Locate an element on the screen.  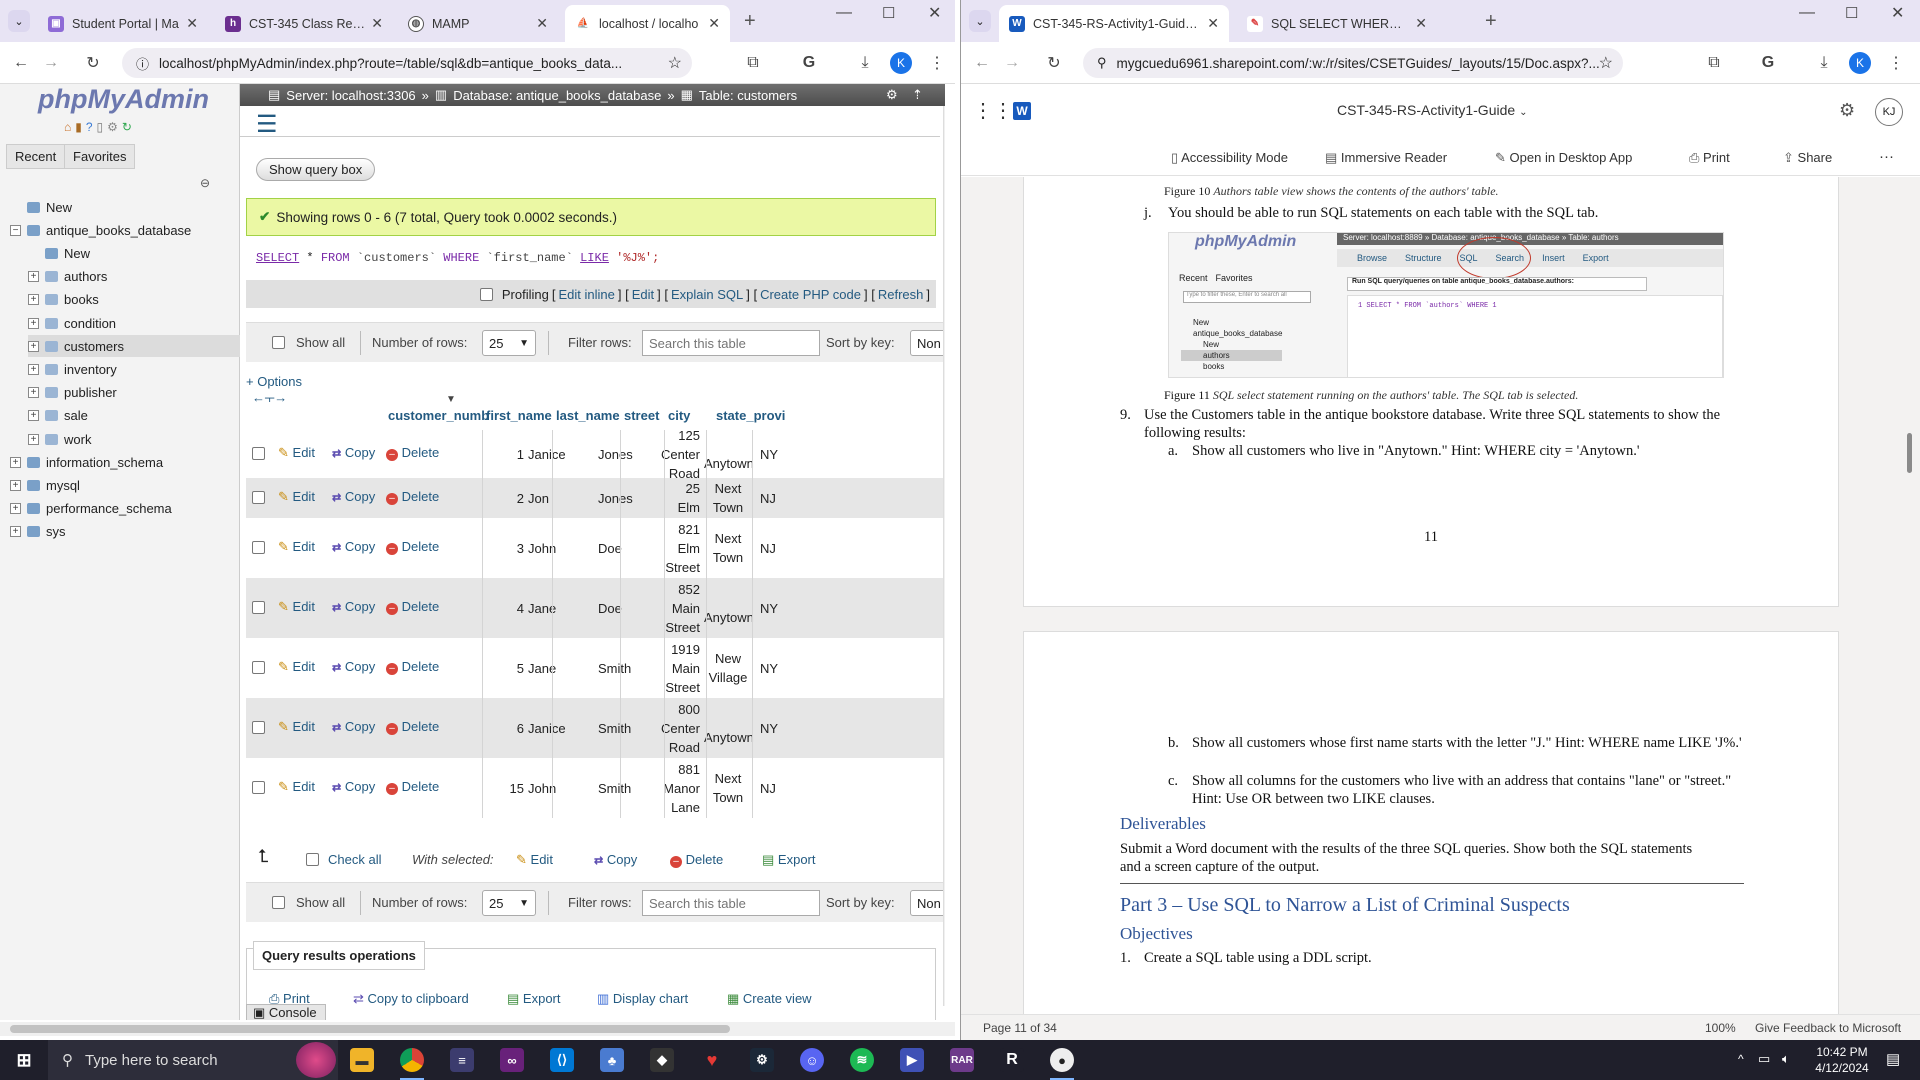
share-button: ⇪ Share is located at coordinates (1807, 158).